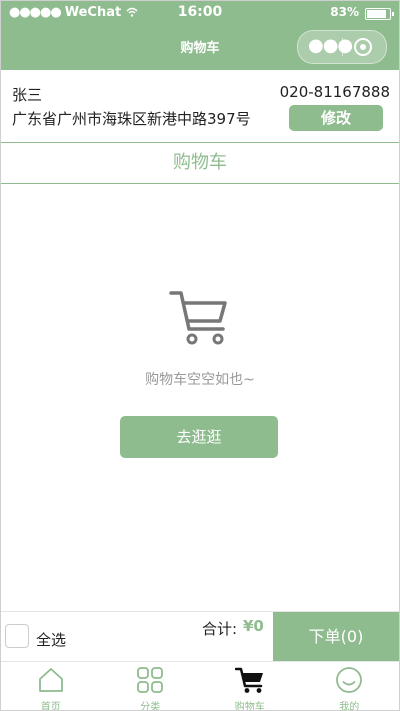 The width and height of the screenshot is (400, 711). Describe the element at coordinates (249, 706) in the screenshot. I see `tab-cart-label: 购物车` at that location.